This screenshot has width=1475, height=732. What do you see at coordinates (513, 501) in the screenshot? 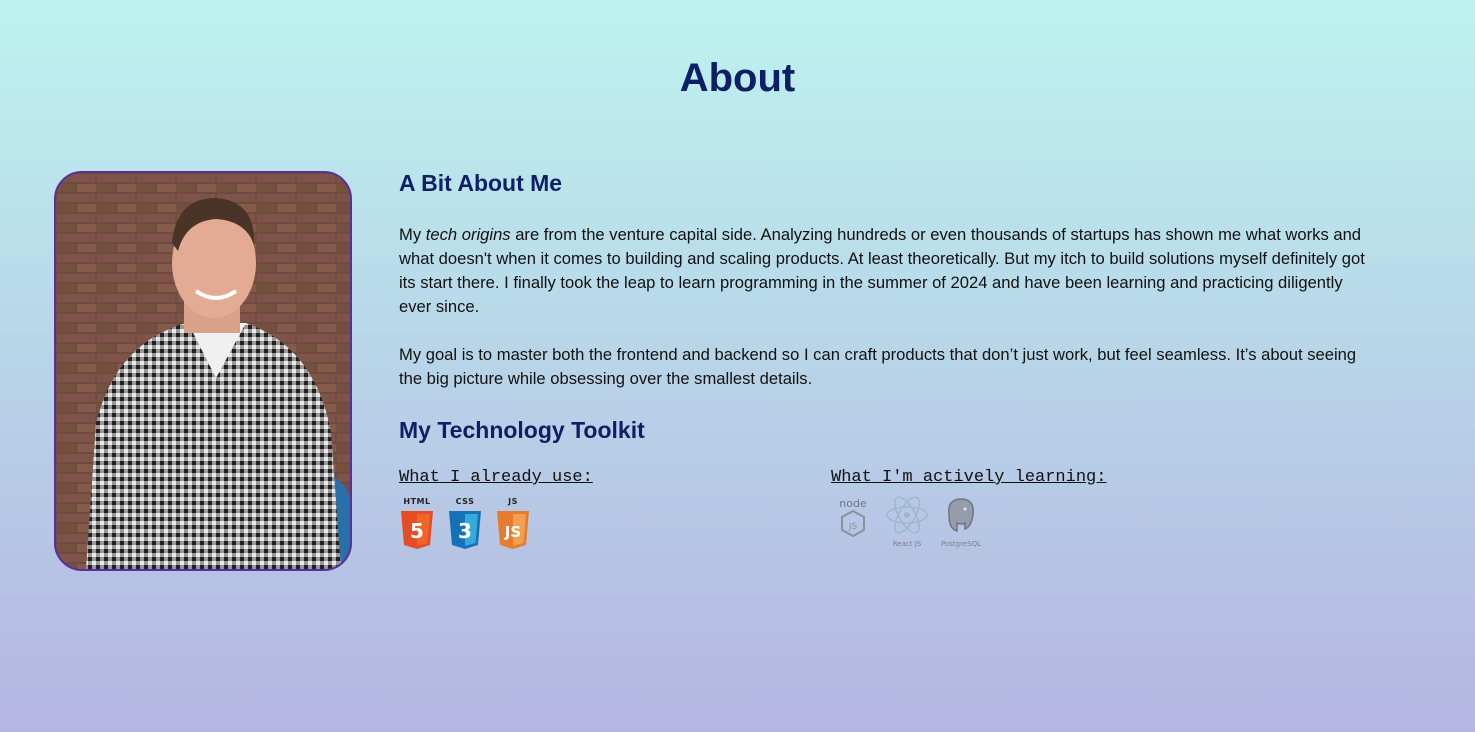
I see `icon-label: JS` at bounding box center [513, 501].